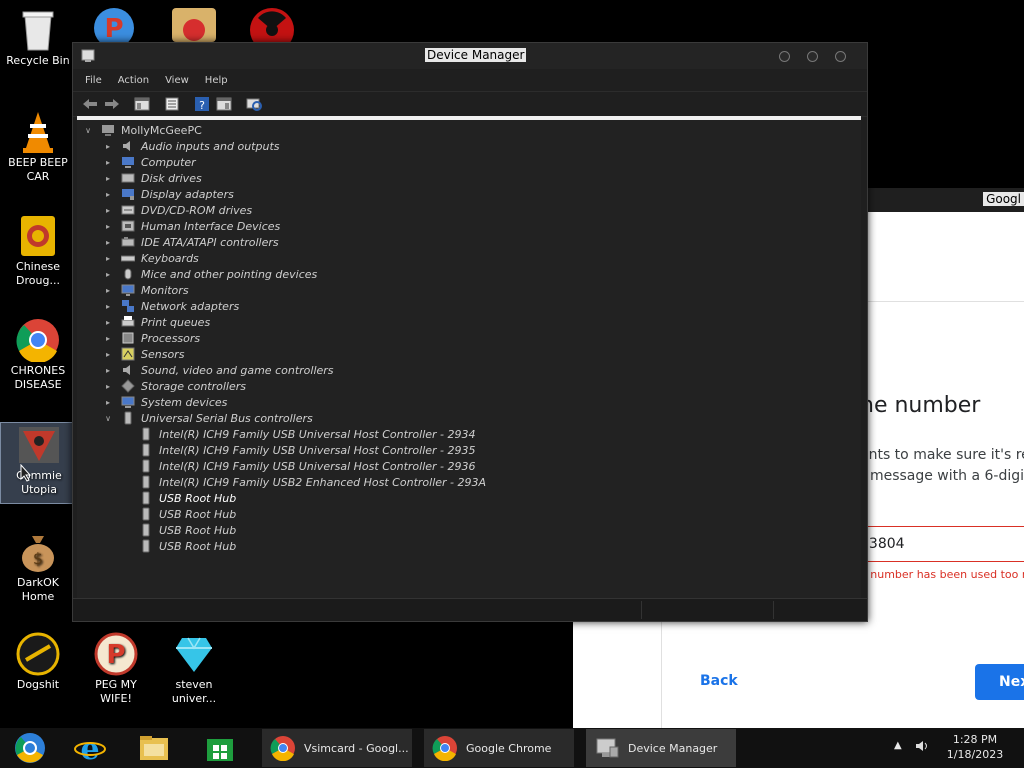 This screenshot has width=1024, height=768. I want to click on tree-category: ▸ Storage controllers, so click(174, 386).